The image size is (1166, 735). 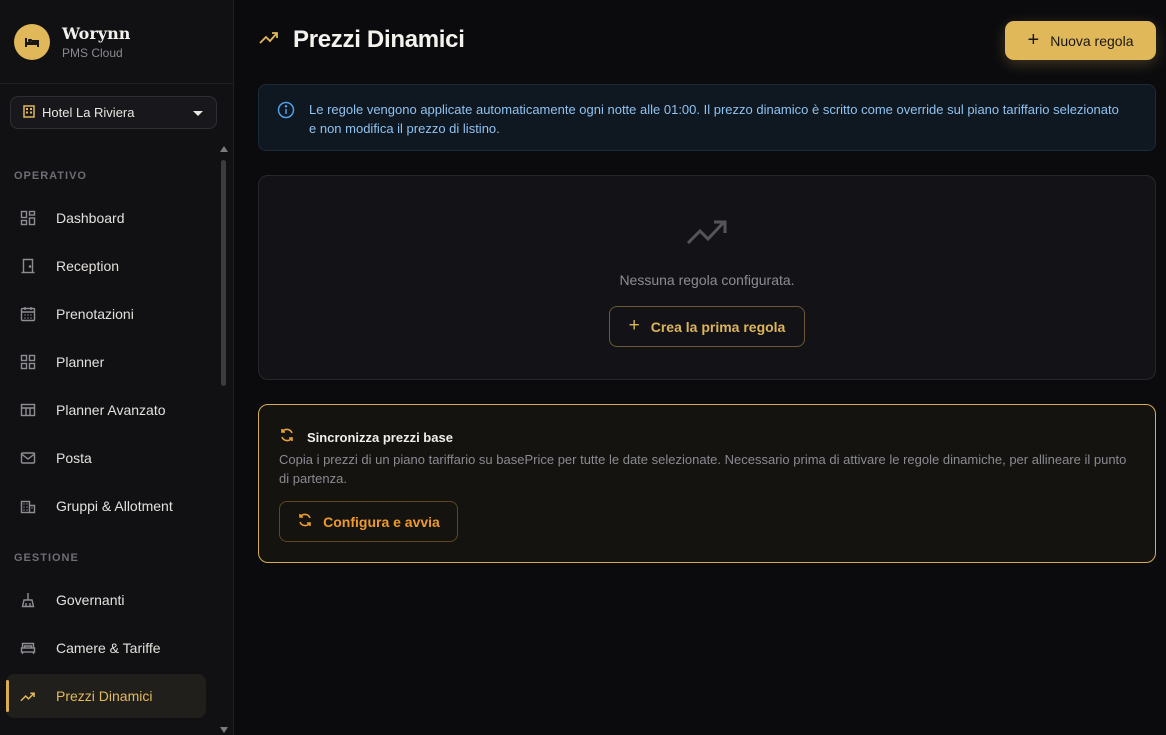 I want to click on page-header: Prezzi Dinamici, so click(x=362, y=40).